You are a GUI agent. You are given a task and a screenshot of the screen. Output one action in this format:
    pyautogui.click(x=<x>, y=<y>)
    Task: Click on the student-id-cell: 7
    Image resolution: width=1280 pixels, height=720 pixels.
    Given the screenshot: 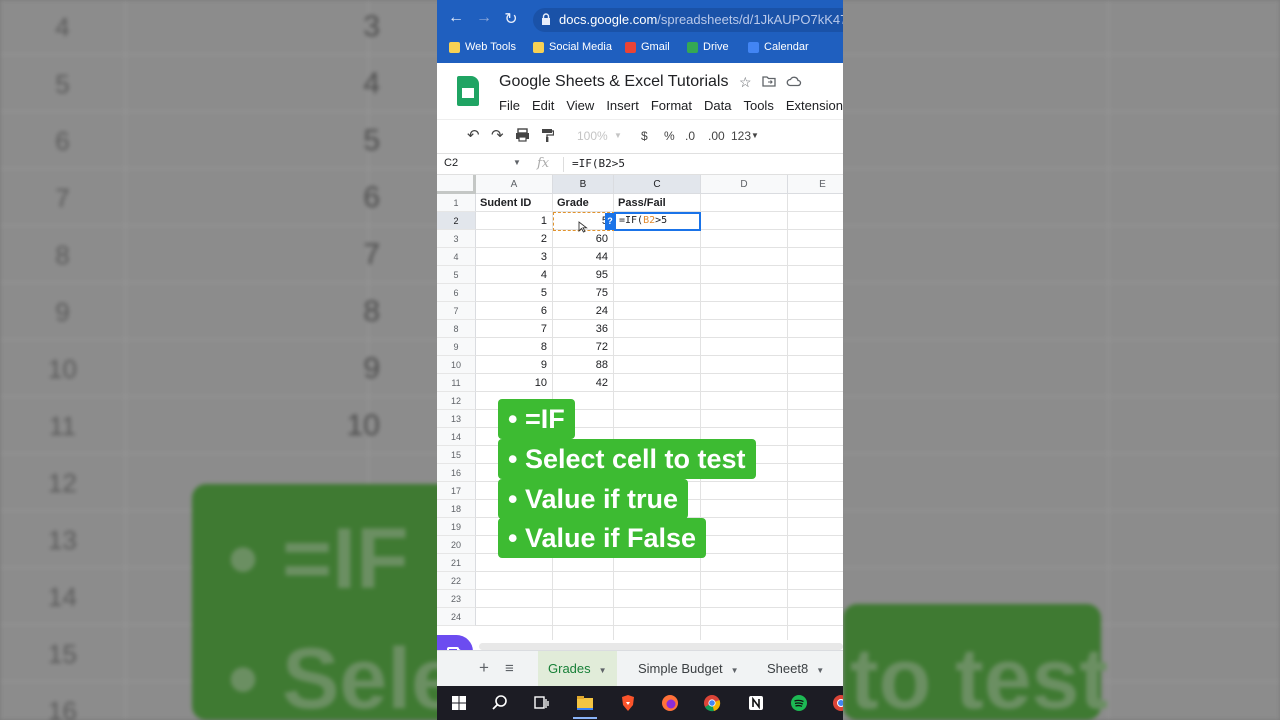 What is the action you would take?
    pyautogui.click(x=514, y=329)
    